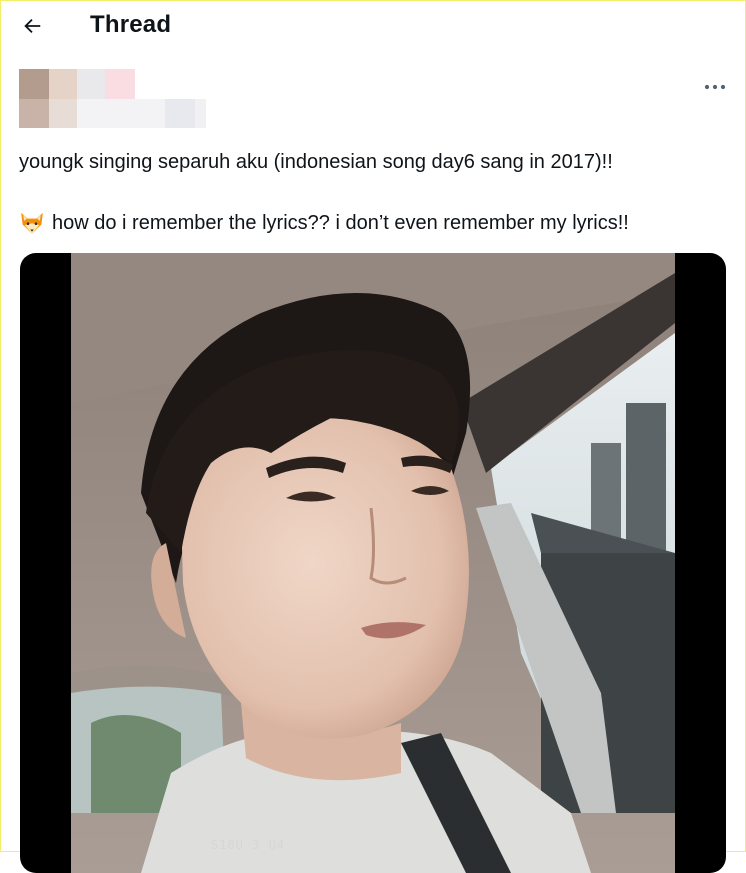  I want to click on thread-header: Thread, so click(373, 27).